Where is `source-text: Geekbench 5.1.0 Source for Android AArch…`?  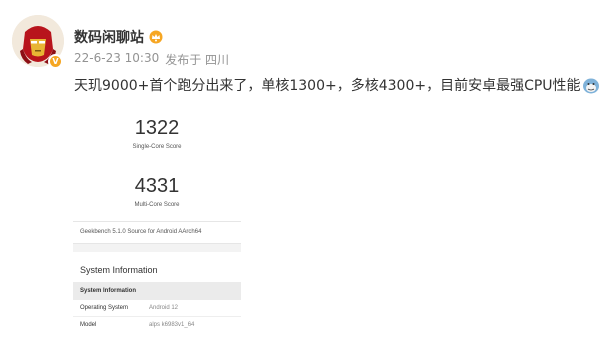 source-text: Geekbench 5.1.0 Source for Android AArch… is located at coordinates (141, 232).